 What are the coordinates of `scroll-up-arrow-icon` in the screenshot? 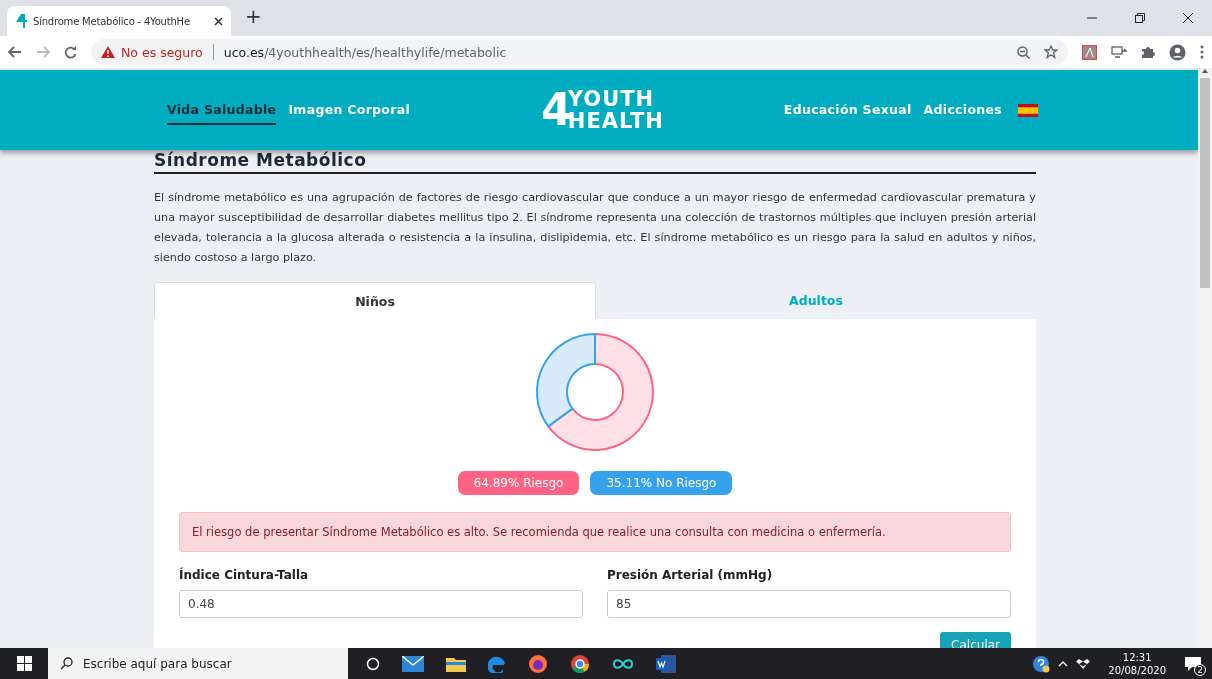 It's located at (1205, 71).